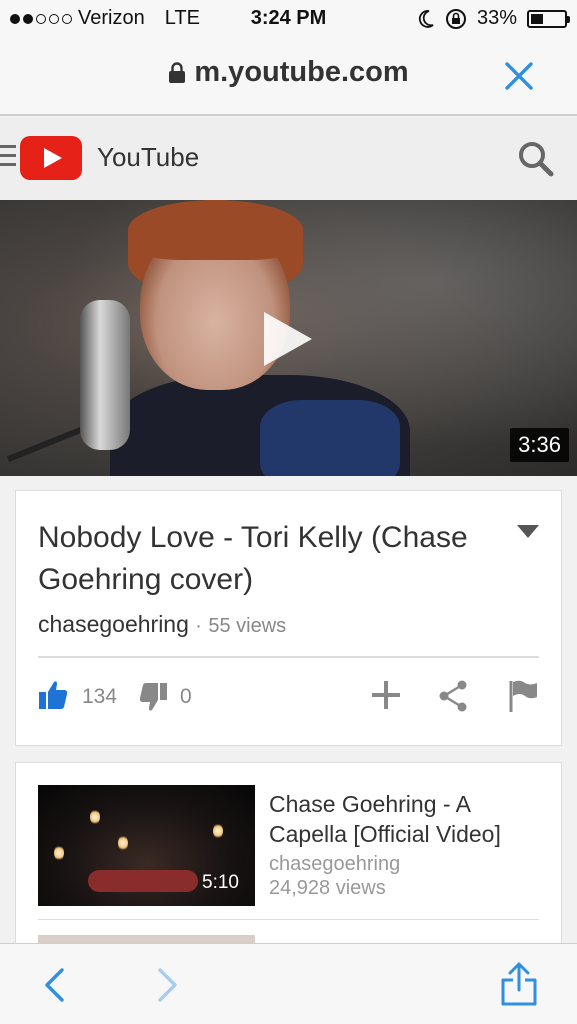  I want to click on menu-icon, so click(8, 157).